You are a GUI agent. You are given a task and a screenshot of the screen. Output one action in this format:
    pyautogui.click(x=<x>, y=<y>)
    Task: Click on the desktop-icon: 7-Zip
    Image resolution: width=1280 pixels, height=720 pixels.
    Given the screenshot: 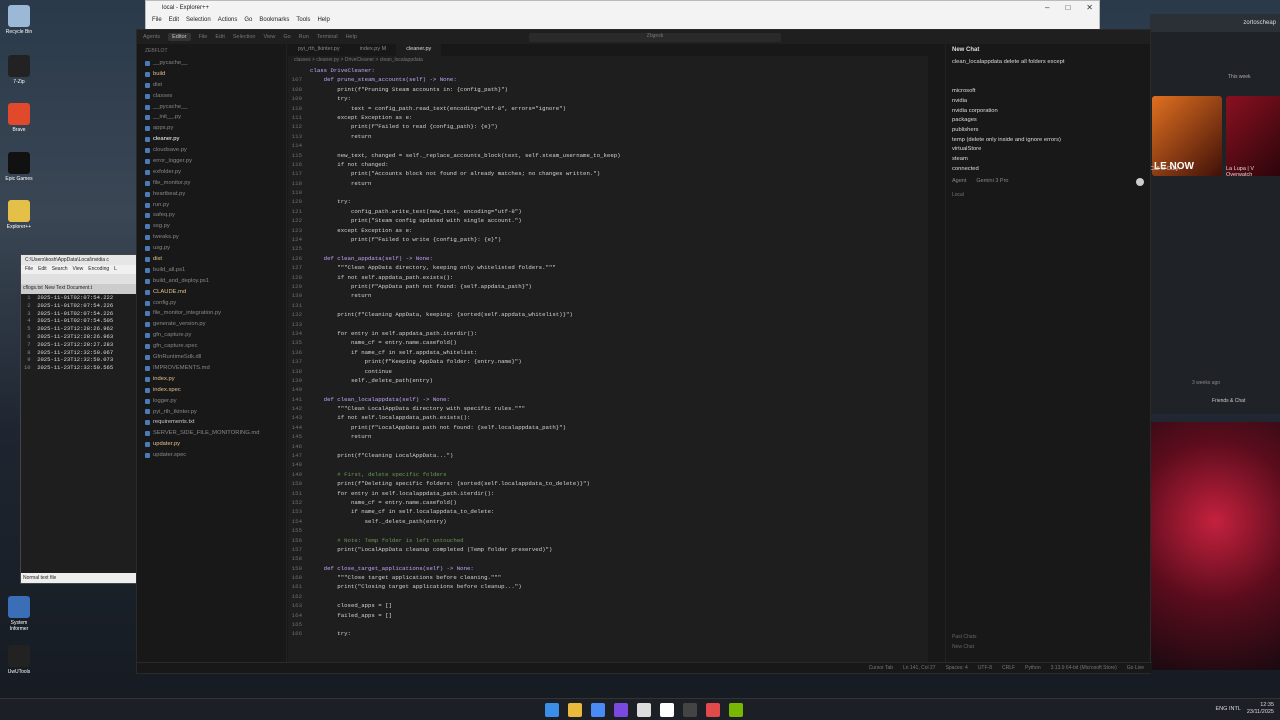 What is the action you would take?
    pyautogui.click(x=19, y=70)
    